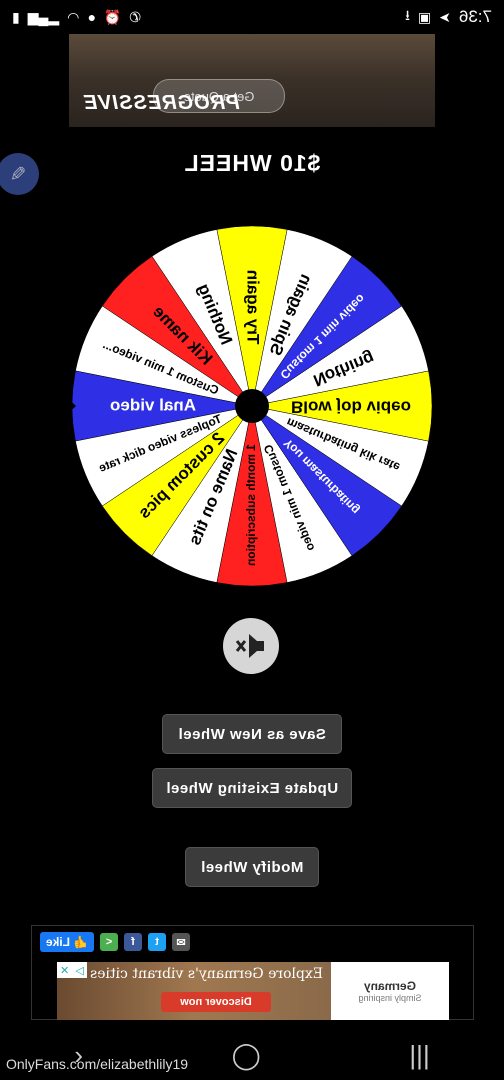 The image size is (504, 1080). What do you see at coordinates (252, 163) in the screenshot?
I see `page-title: $10 WHEEL` at bounding box center [252, 163].